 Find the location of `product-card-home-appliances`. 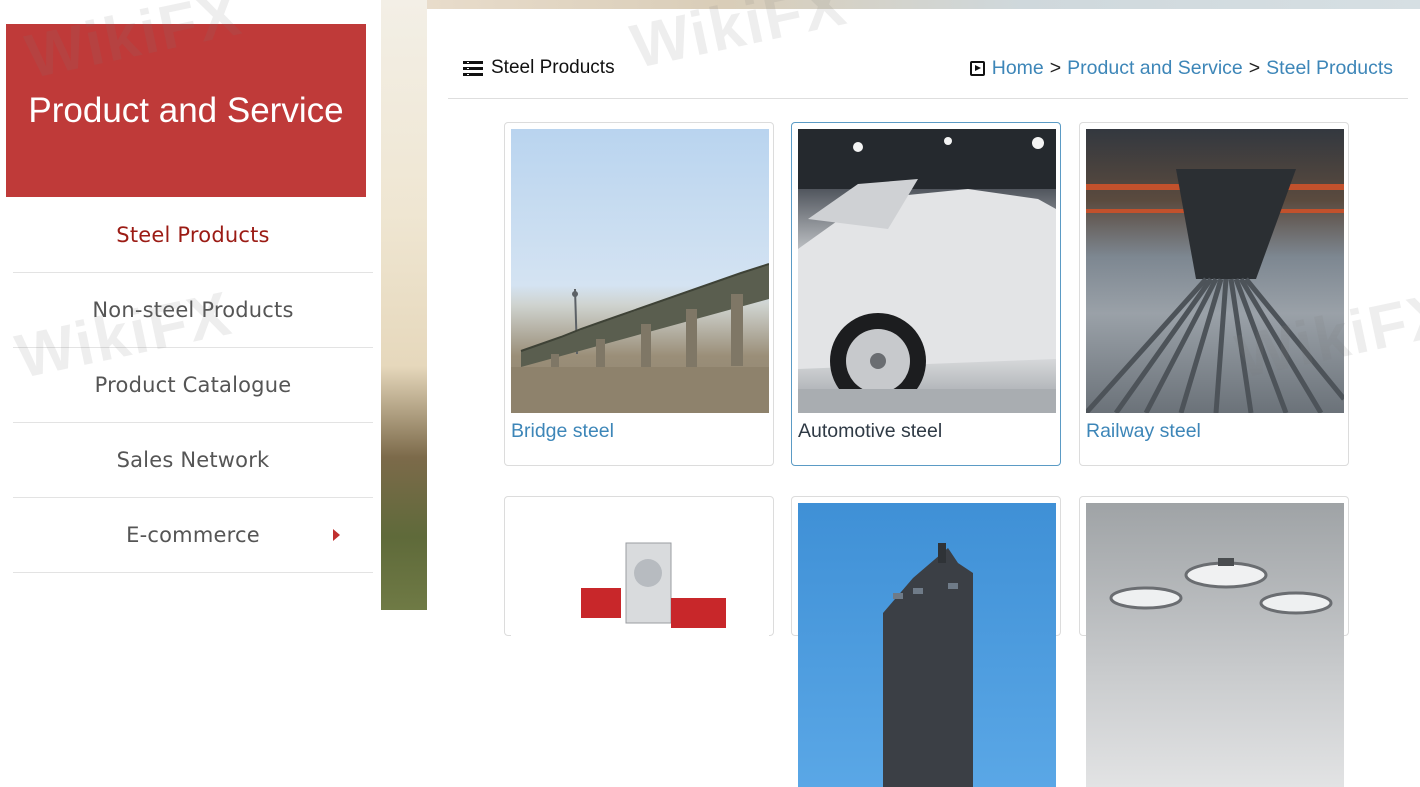

product-card-home-appliances is located at coordinates (639, 641).